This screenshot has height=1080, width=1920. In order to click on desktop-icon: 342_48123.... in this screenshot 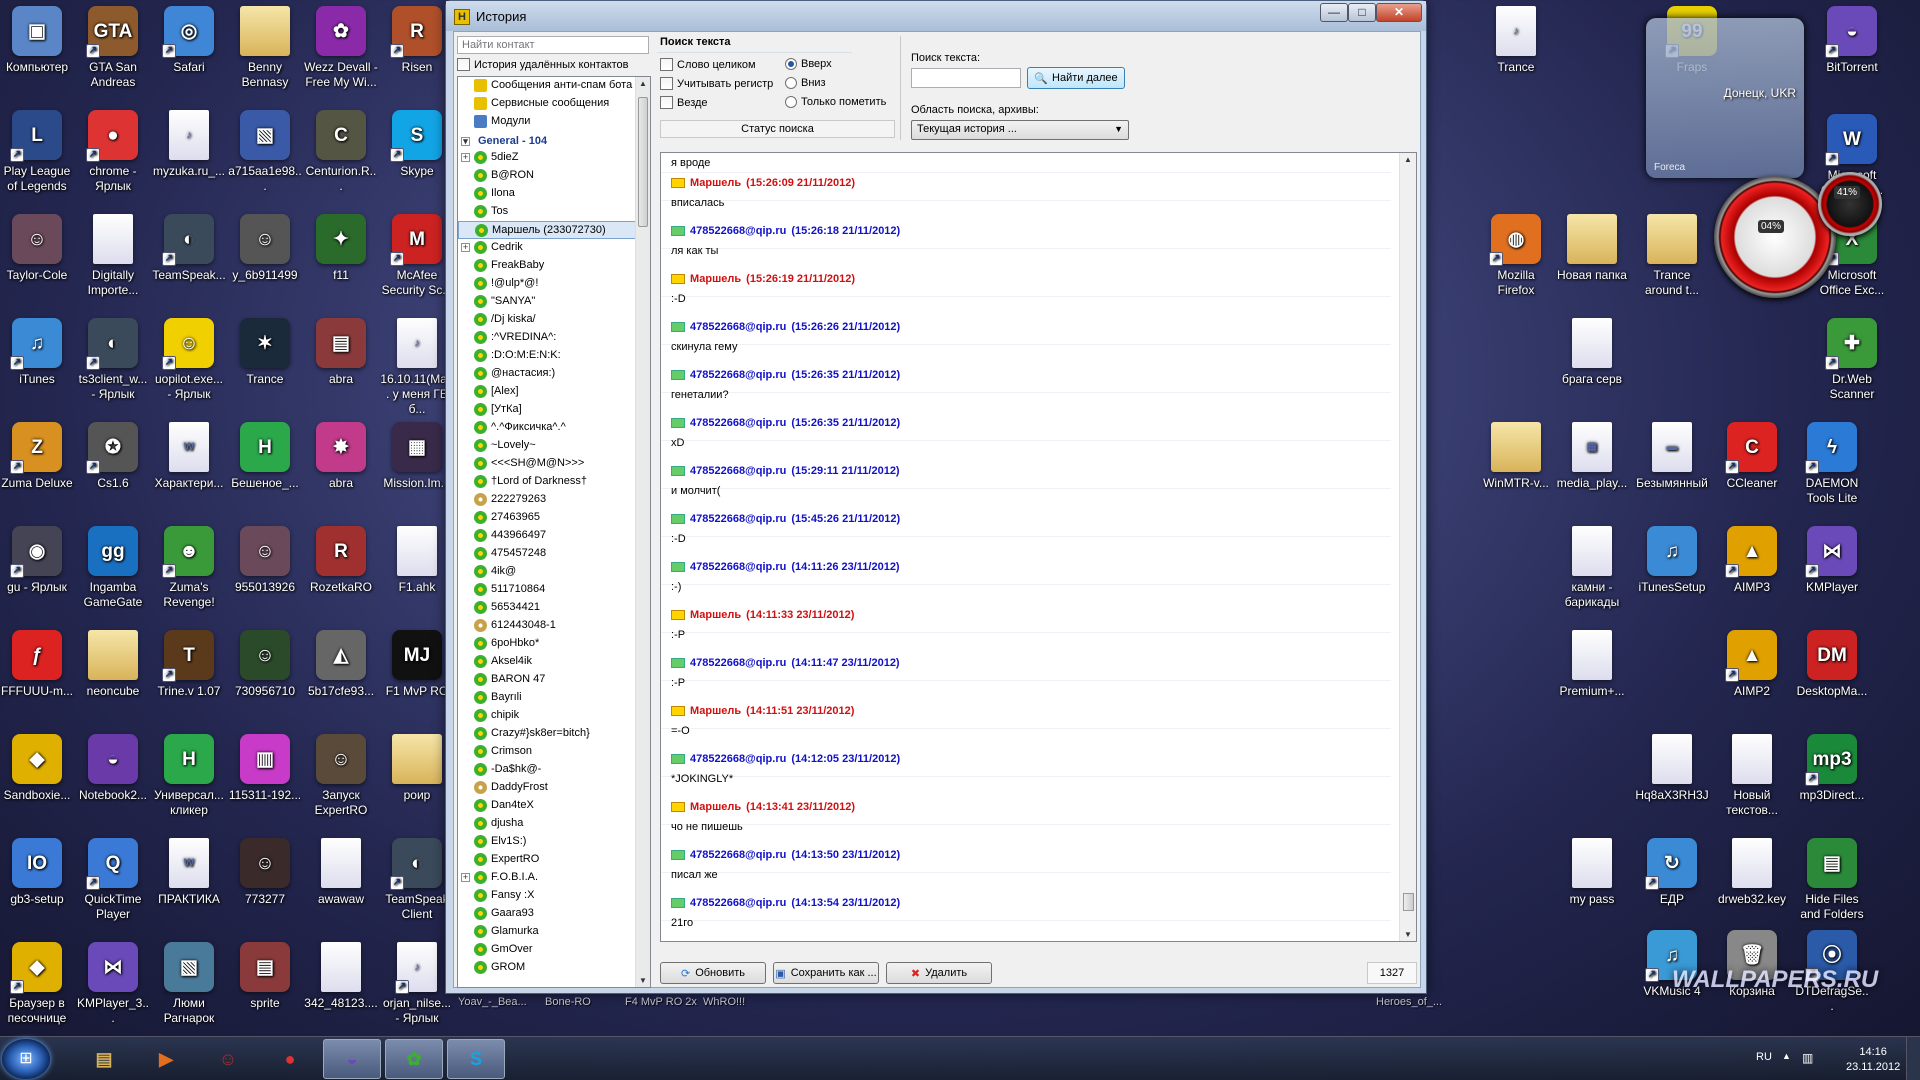, I will do `click(341, 988)`.